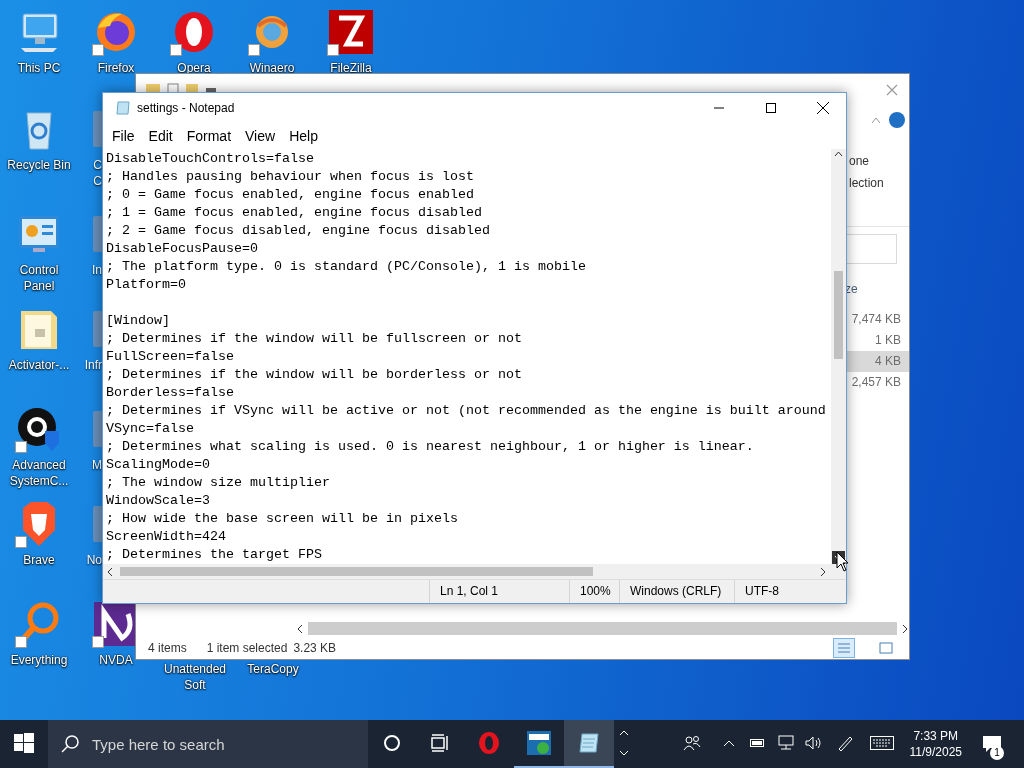 This screenshot has height=768, width=1024. What do you see at coordinates (499, 591) in the screenshot?
I see `status-text: Ln 1, Col 1` at bounding box center [499, 591].